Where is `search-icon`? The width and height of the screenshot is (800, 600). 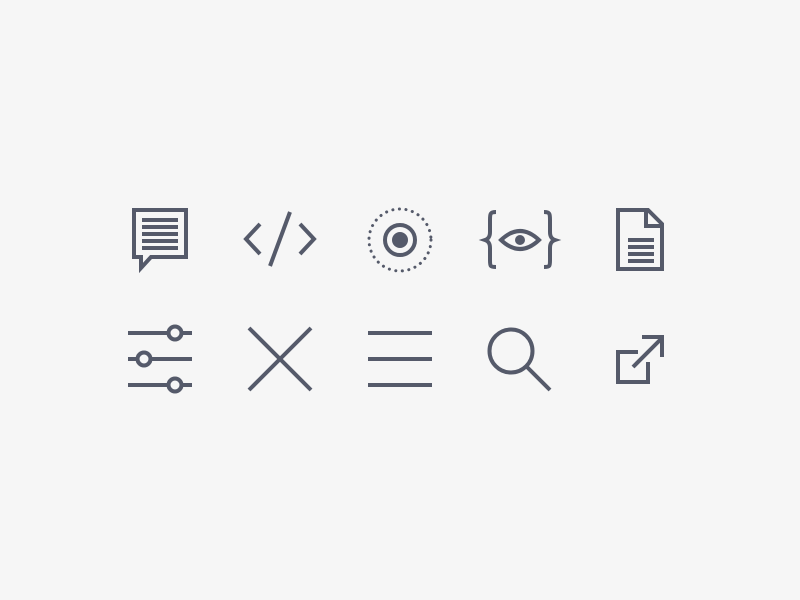
search-icon is located at coordinates (520, 360).